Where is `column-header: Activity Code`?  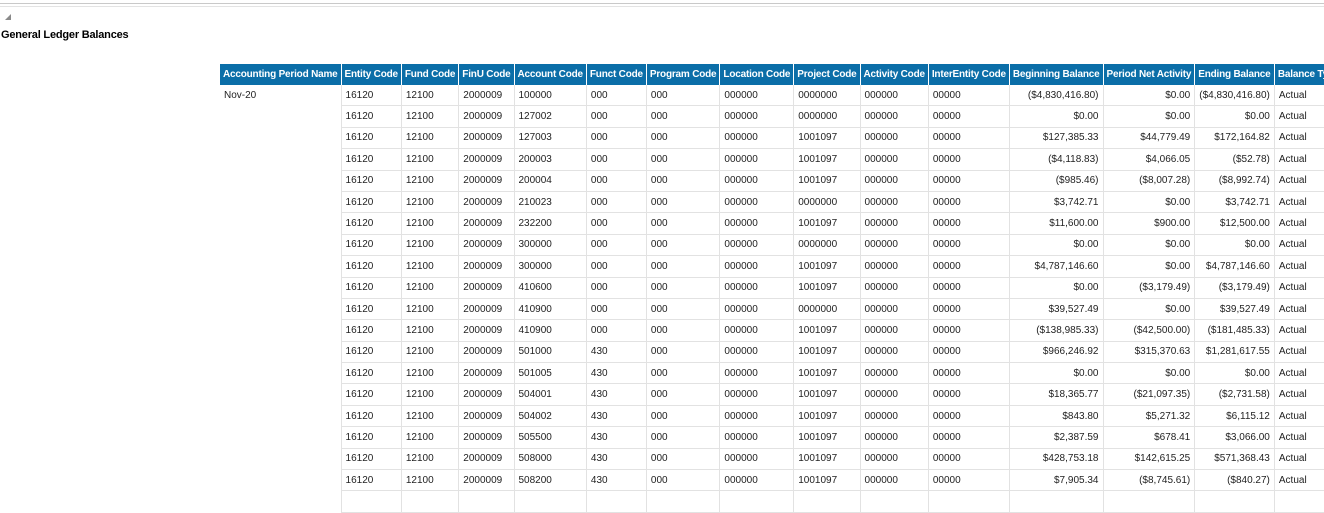 column-header: Activity Code is located at coordinates (894, 74).